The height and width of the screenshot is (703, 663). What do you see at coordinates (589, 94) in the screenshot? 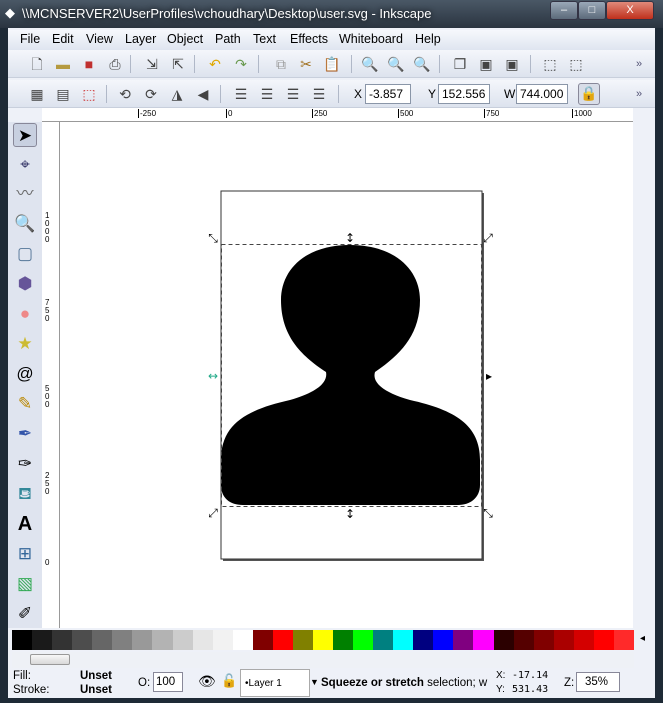
I see `lock-proportions-icon: 🔒` at bounding box center [589, 94].